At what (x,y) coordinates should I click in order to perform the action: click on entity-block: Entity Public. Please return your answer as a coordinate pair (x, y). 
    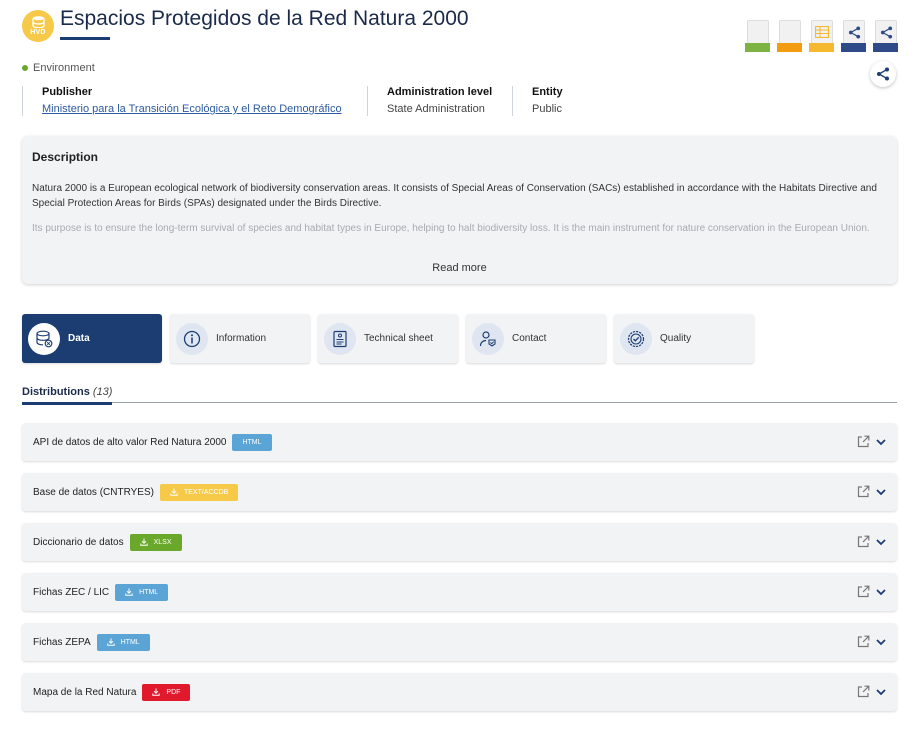
    Looking at the image, I should click on (572, 101).